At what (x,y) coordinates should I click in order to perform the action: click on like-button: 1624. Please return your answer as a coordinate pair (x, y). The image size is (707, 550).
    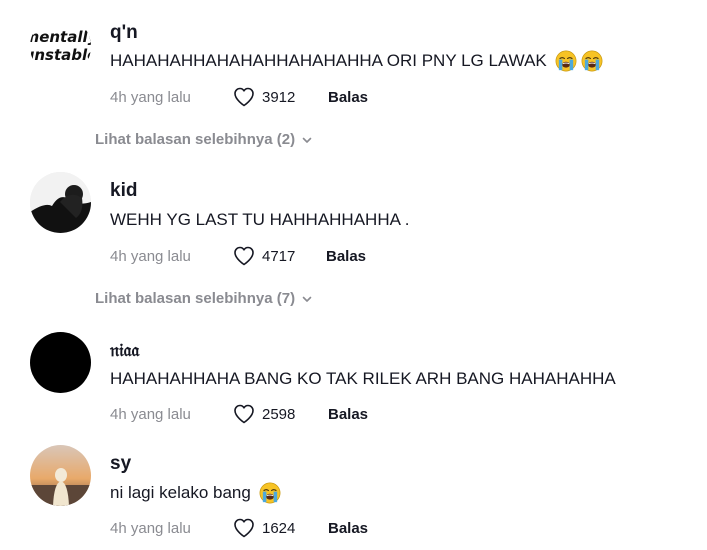
    Looking at the image, I should click on (277, 528).